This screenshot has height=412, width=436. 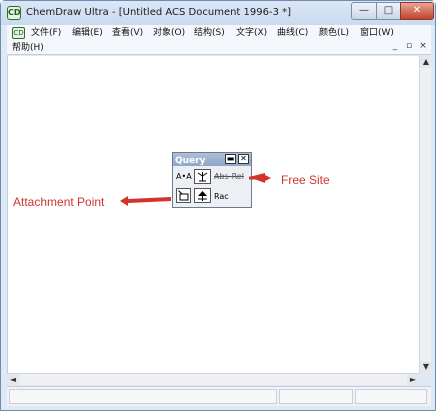 What do you see at coordinates (59, 202) in the screenshot?
I see `attachment-point-annotation: Attachment Point` at bounding box center [59, 202].